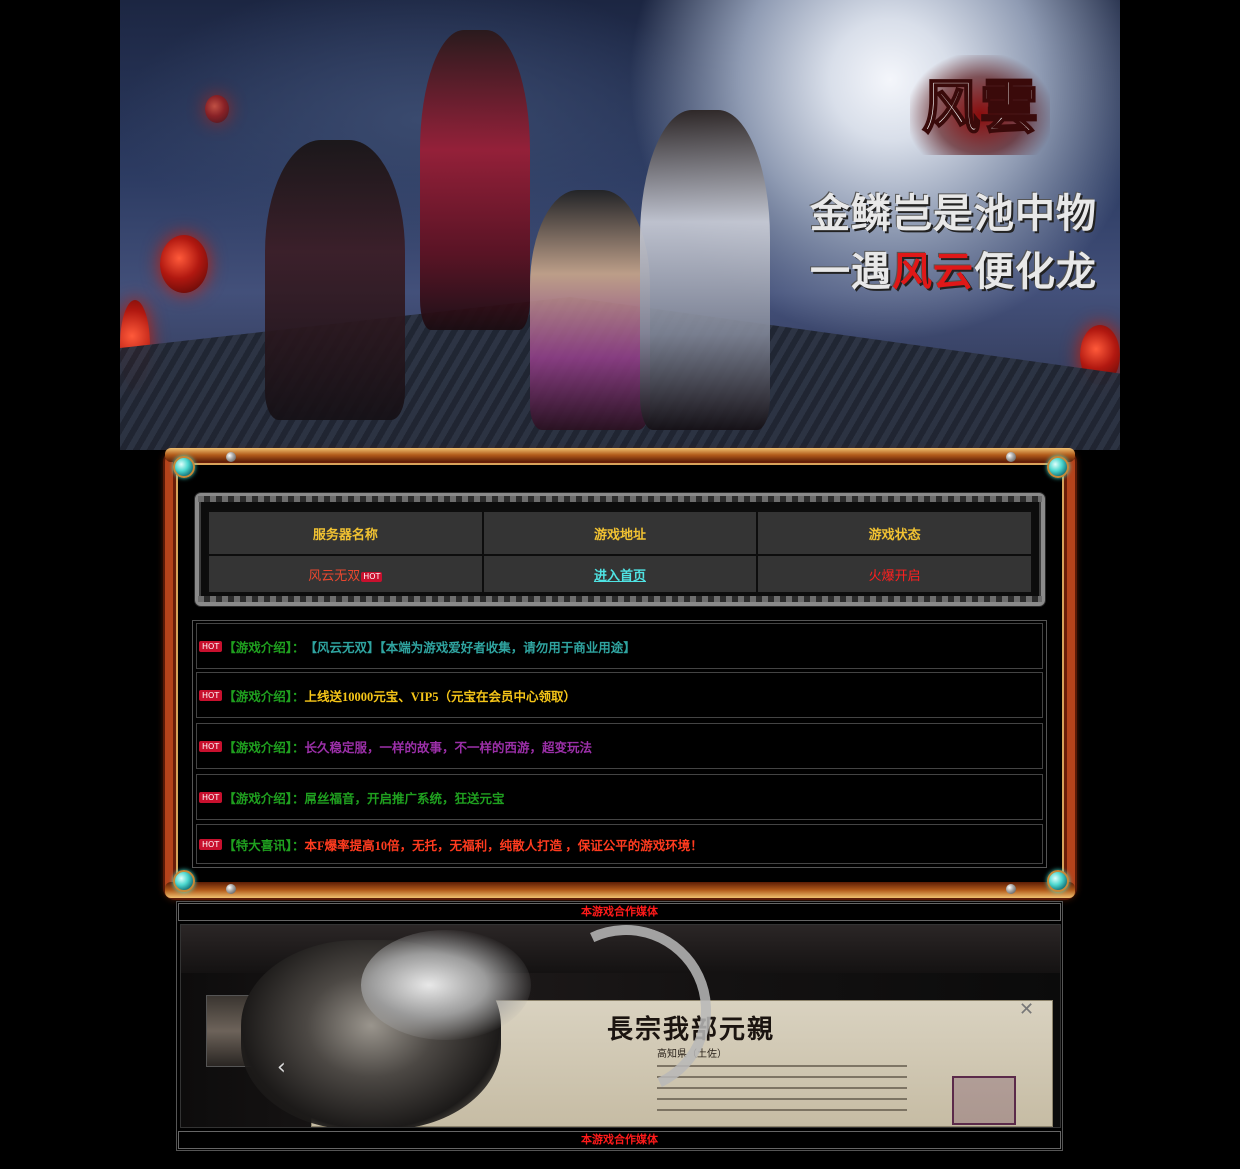  I want to click on server-name-cell: 风云无双 HOT, so click(345, 574).